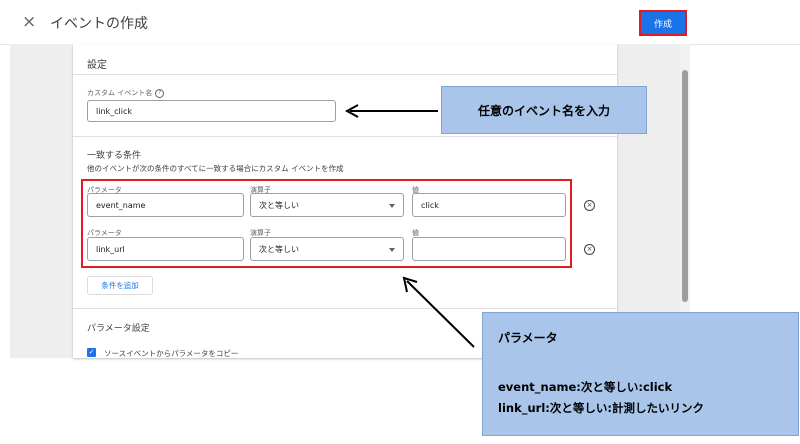  Describe the element at coordinates (601, 408) in the screenshot. I see `parameter-callout-line: link_url:次と等しい:計測したいリンク` at that location.